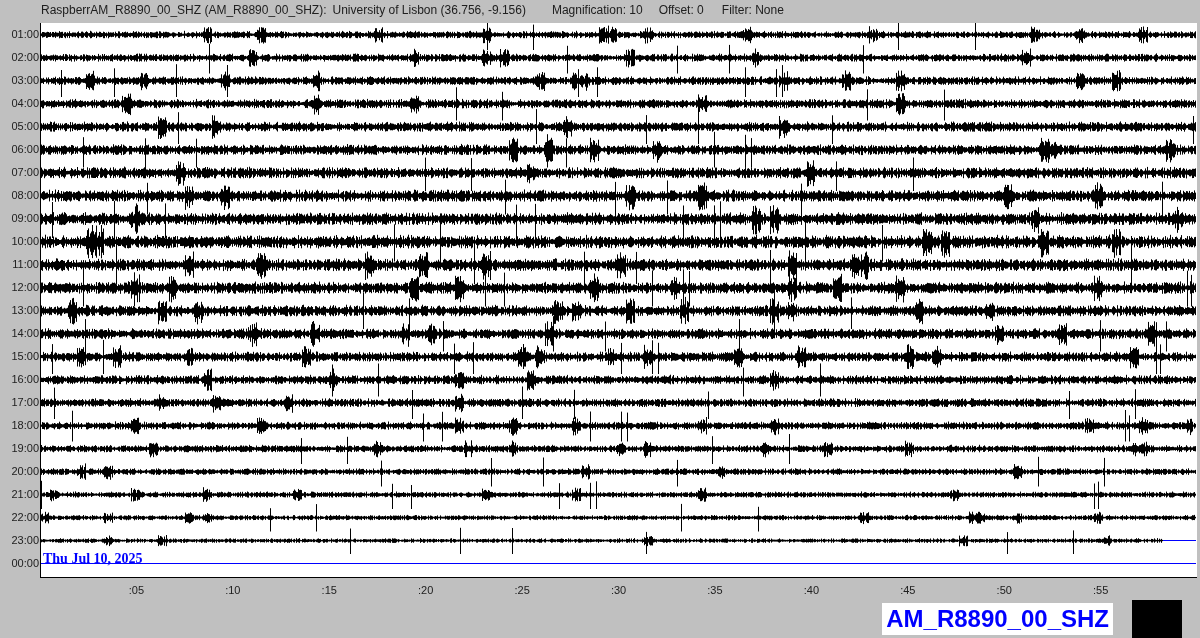 This screenshot has width=1200, height=638. What do you see at coordinates (1179, 540) in the screenshot?
I see `baseline` at bounding box center [1179, 540].